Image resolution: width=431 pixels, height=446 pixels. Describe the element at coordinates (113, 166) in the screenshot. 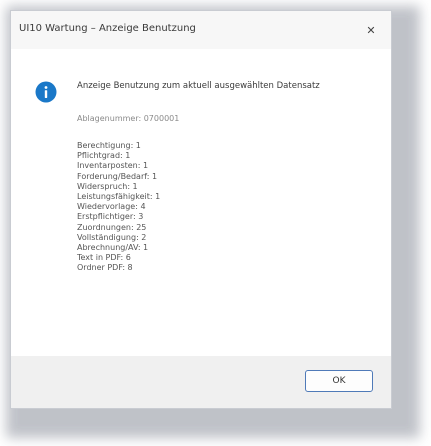

I see `detail-line: Inventarposten: 1` at that location.